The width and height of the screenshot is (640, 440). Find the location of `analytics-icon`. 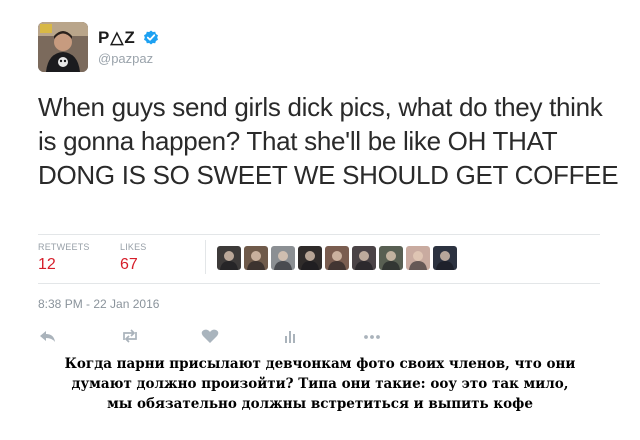

analytics-icon is located at coordinates (290, 336).